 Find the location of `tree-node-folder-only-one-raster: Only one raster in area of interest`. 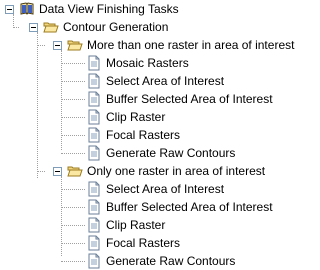

tree-node-folder-only-one-raster: Only one raster in area of interest is located at coordinates (159, 171).